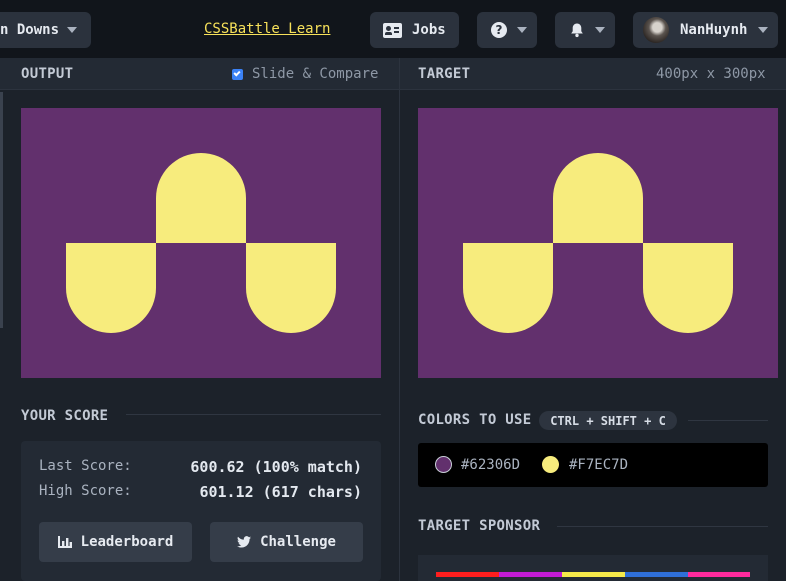 The width and height of the screenshot is (786, 581). Describe the element at coordinates (499, 30) in the screenshot. I see `question-circle-icon: ?` at that location.